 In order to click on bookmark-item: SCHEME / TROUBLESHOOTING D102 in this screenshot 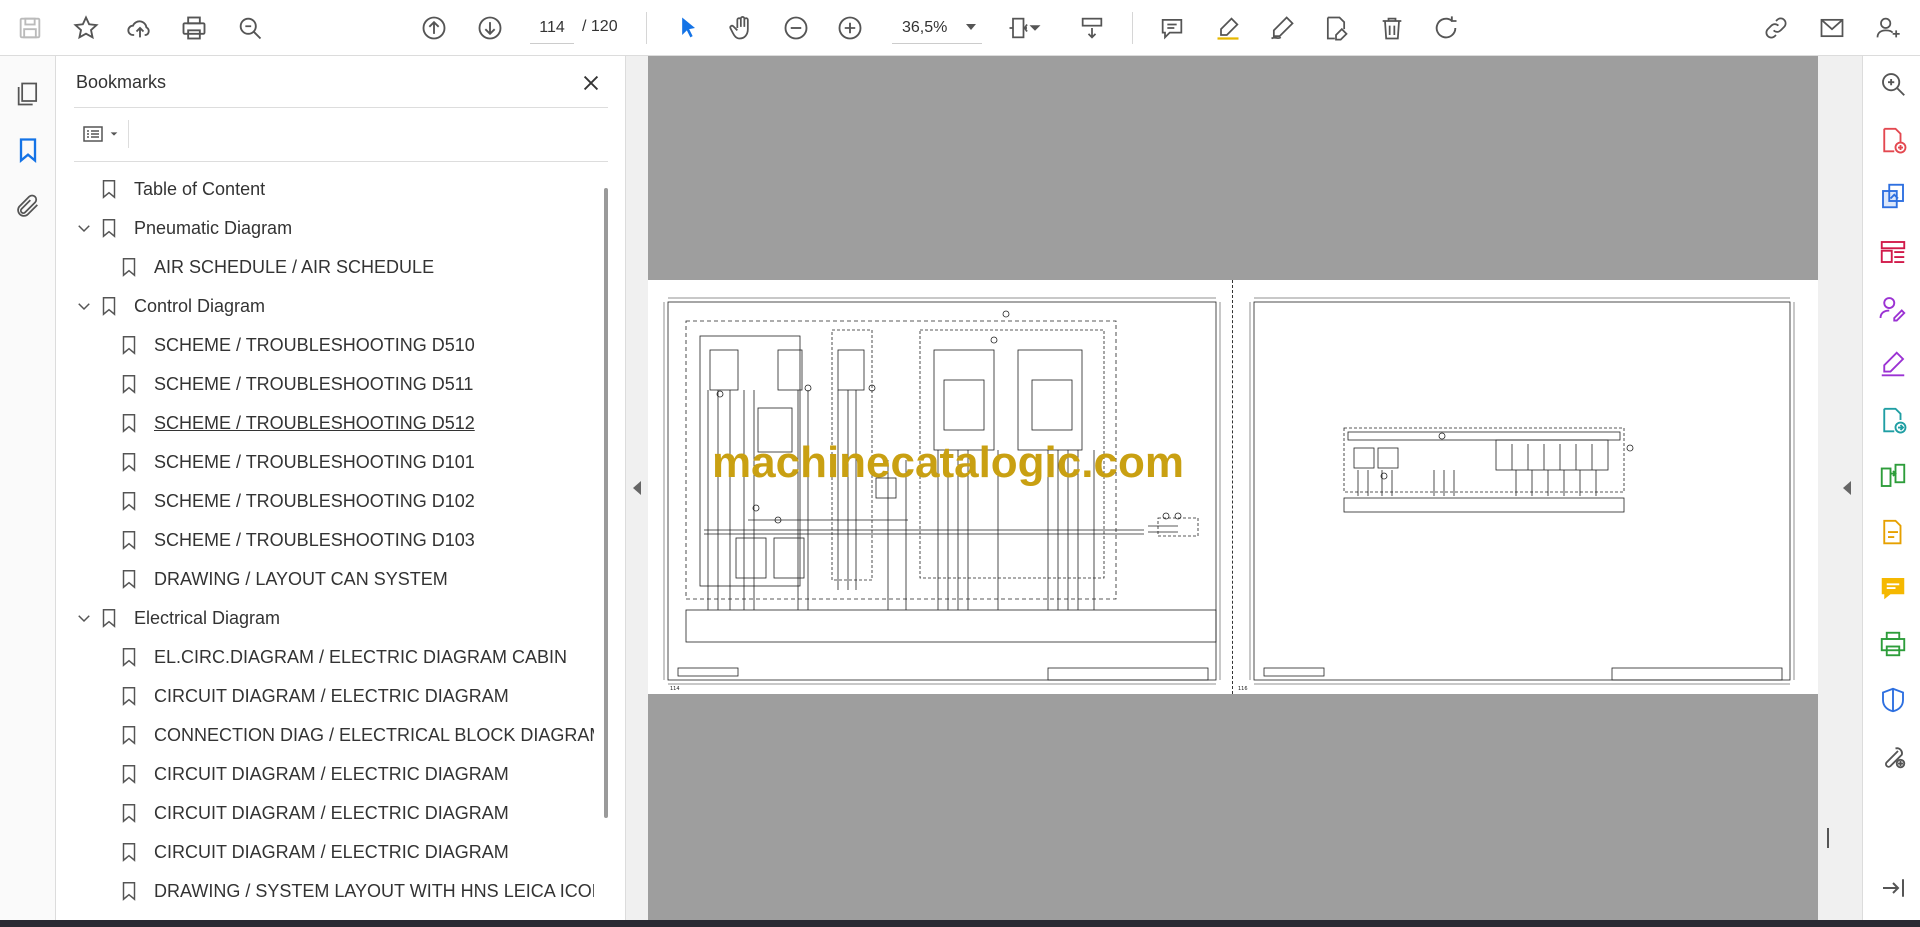, I will do `click(296, 501)`.